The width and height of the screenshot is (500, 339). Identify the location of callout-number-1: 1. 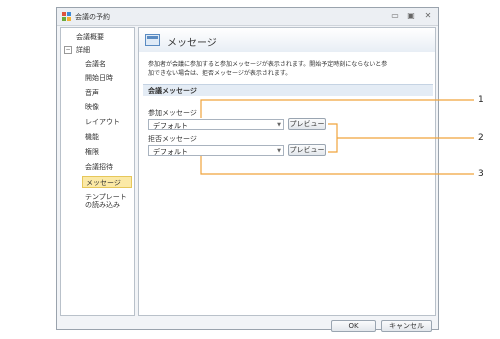
(481, 100).